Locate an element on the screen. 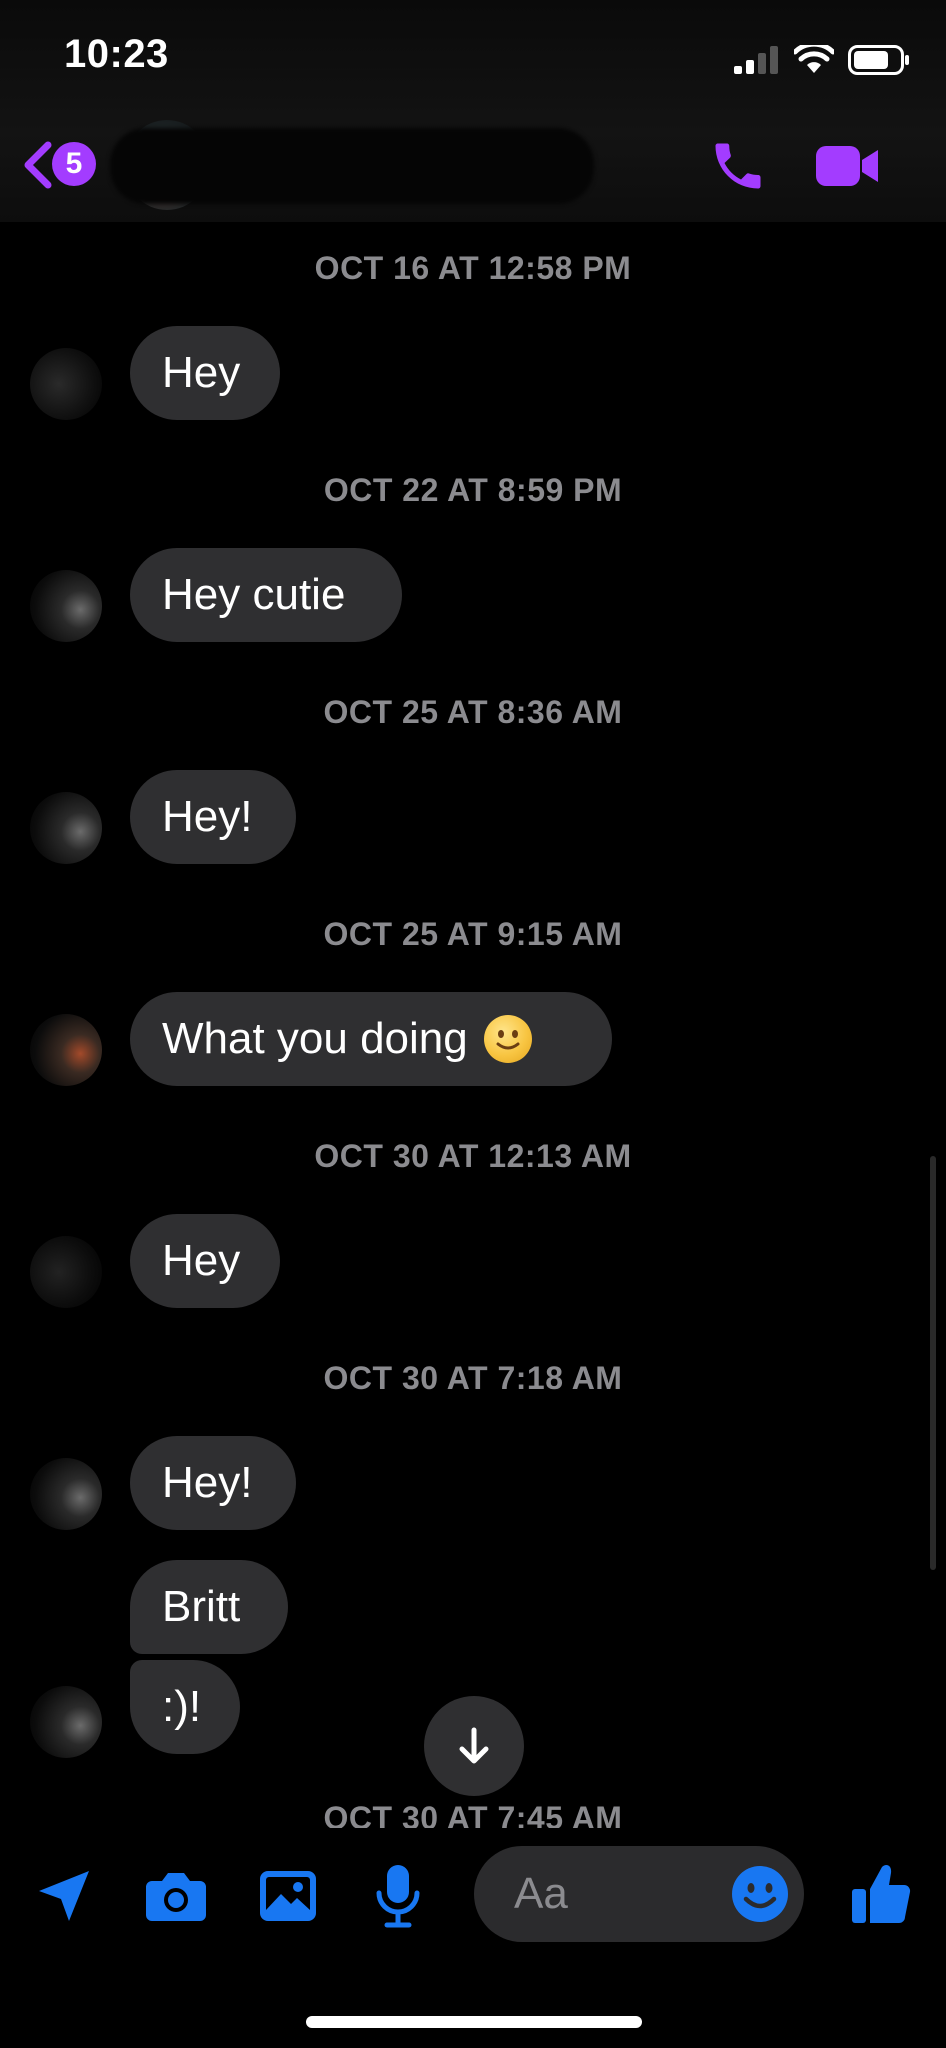  thumbs-up-icon is located at coordinates (881, 1894).